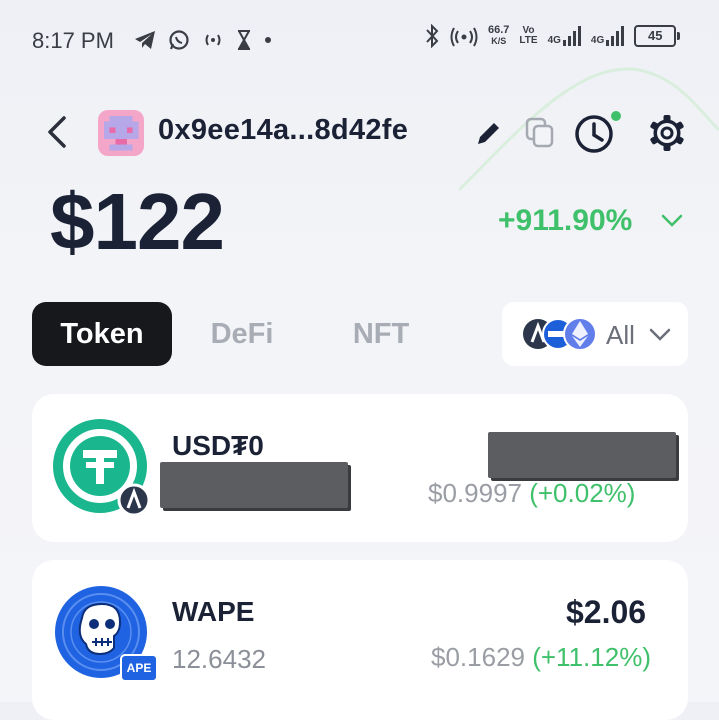 The width and height of the screenshot is (719, 720). What do you see at coordinates (540, 133) in the screenshot?
I see `copy-icon` at bounding box center [540, 133].